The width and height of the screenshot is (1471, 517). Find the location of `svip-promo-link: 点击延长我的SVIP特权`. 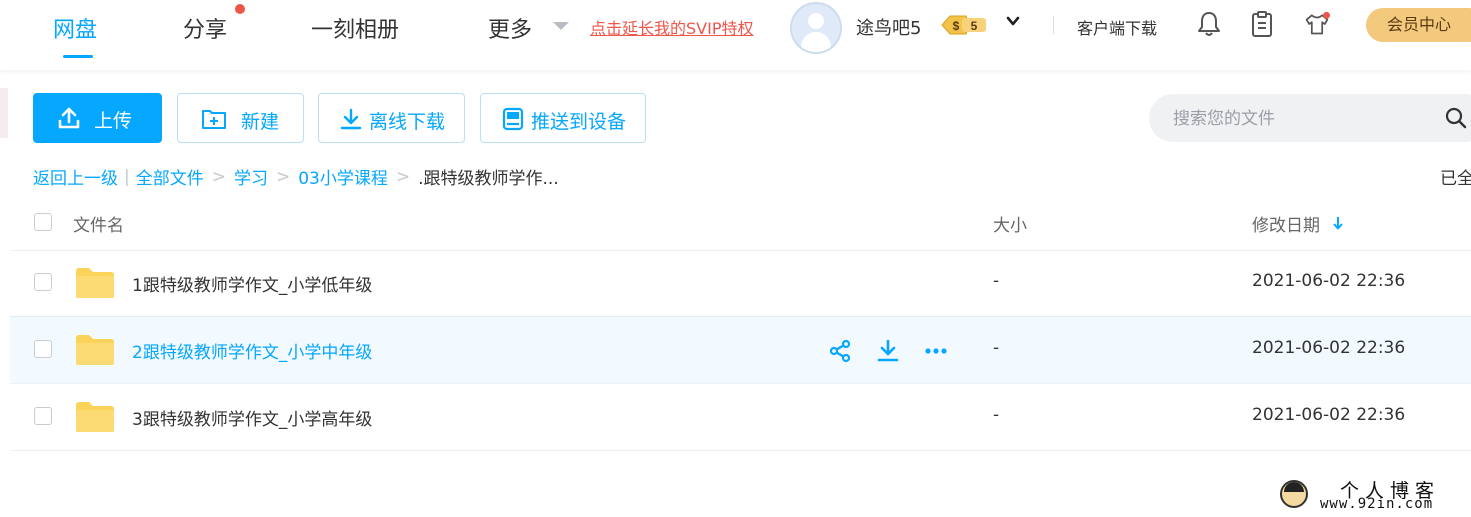

svip-promo-link: 点击延长我的SVIP特权 is located at coordinates (671, 27).